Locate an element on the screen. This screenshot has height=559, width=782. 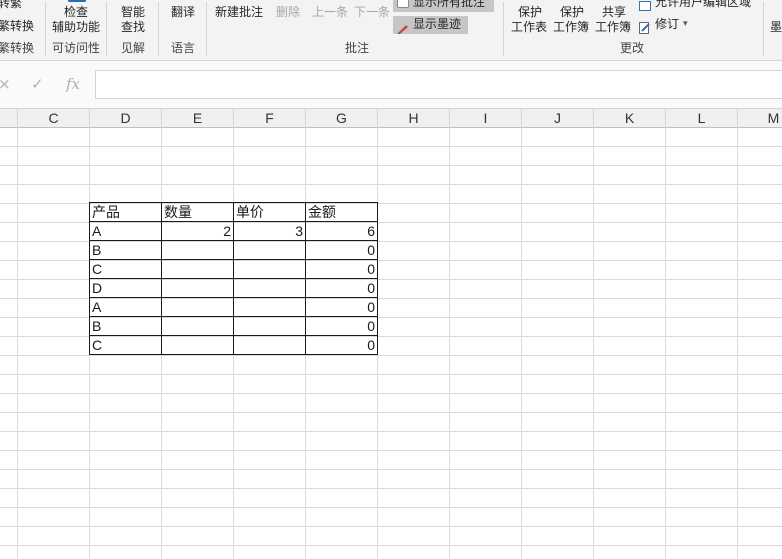
next-comment-button: 下一条 is located at coordinates (372, 12).